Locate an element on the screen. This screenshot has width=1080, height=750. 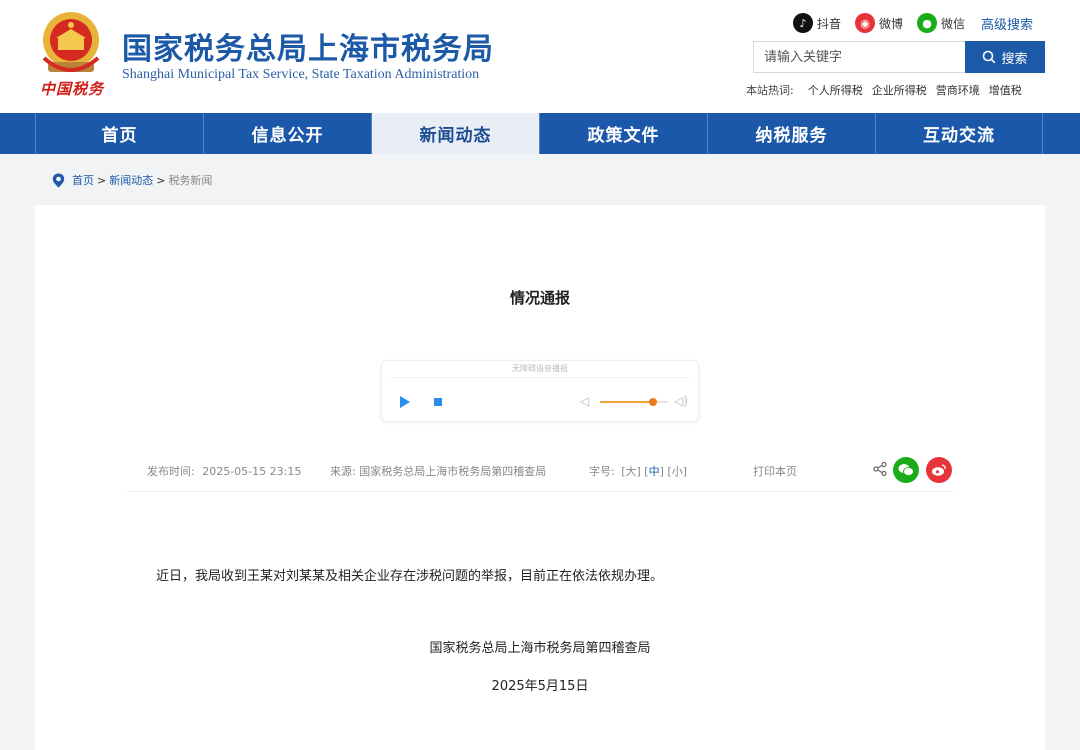
hot-words: 本站热词: 个人所得税 企业所得税 营商环境 增值税 is located at coordinates (888, 90).